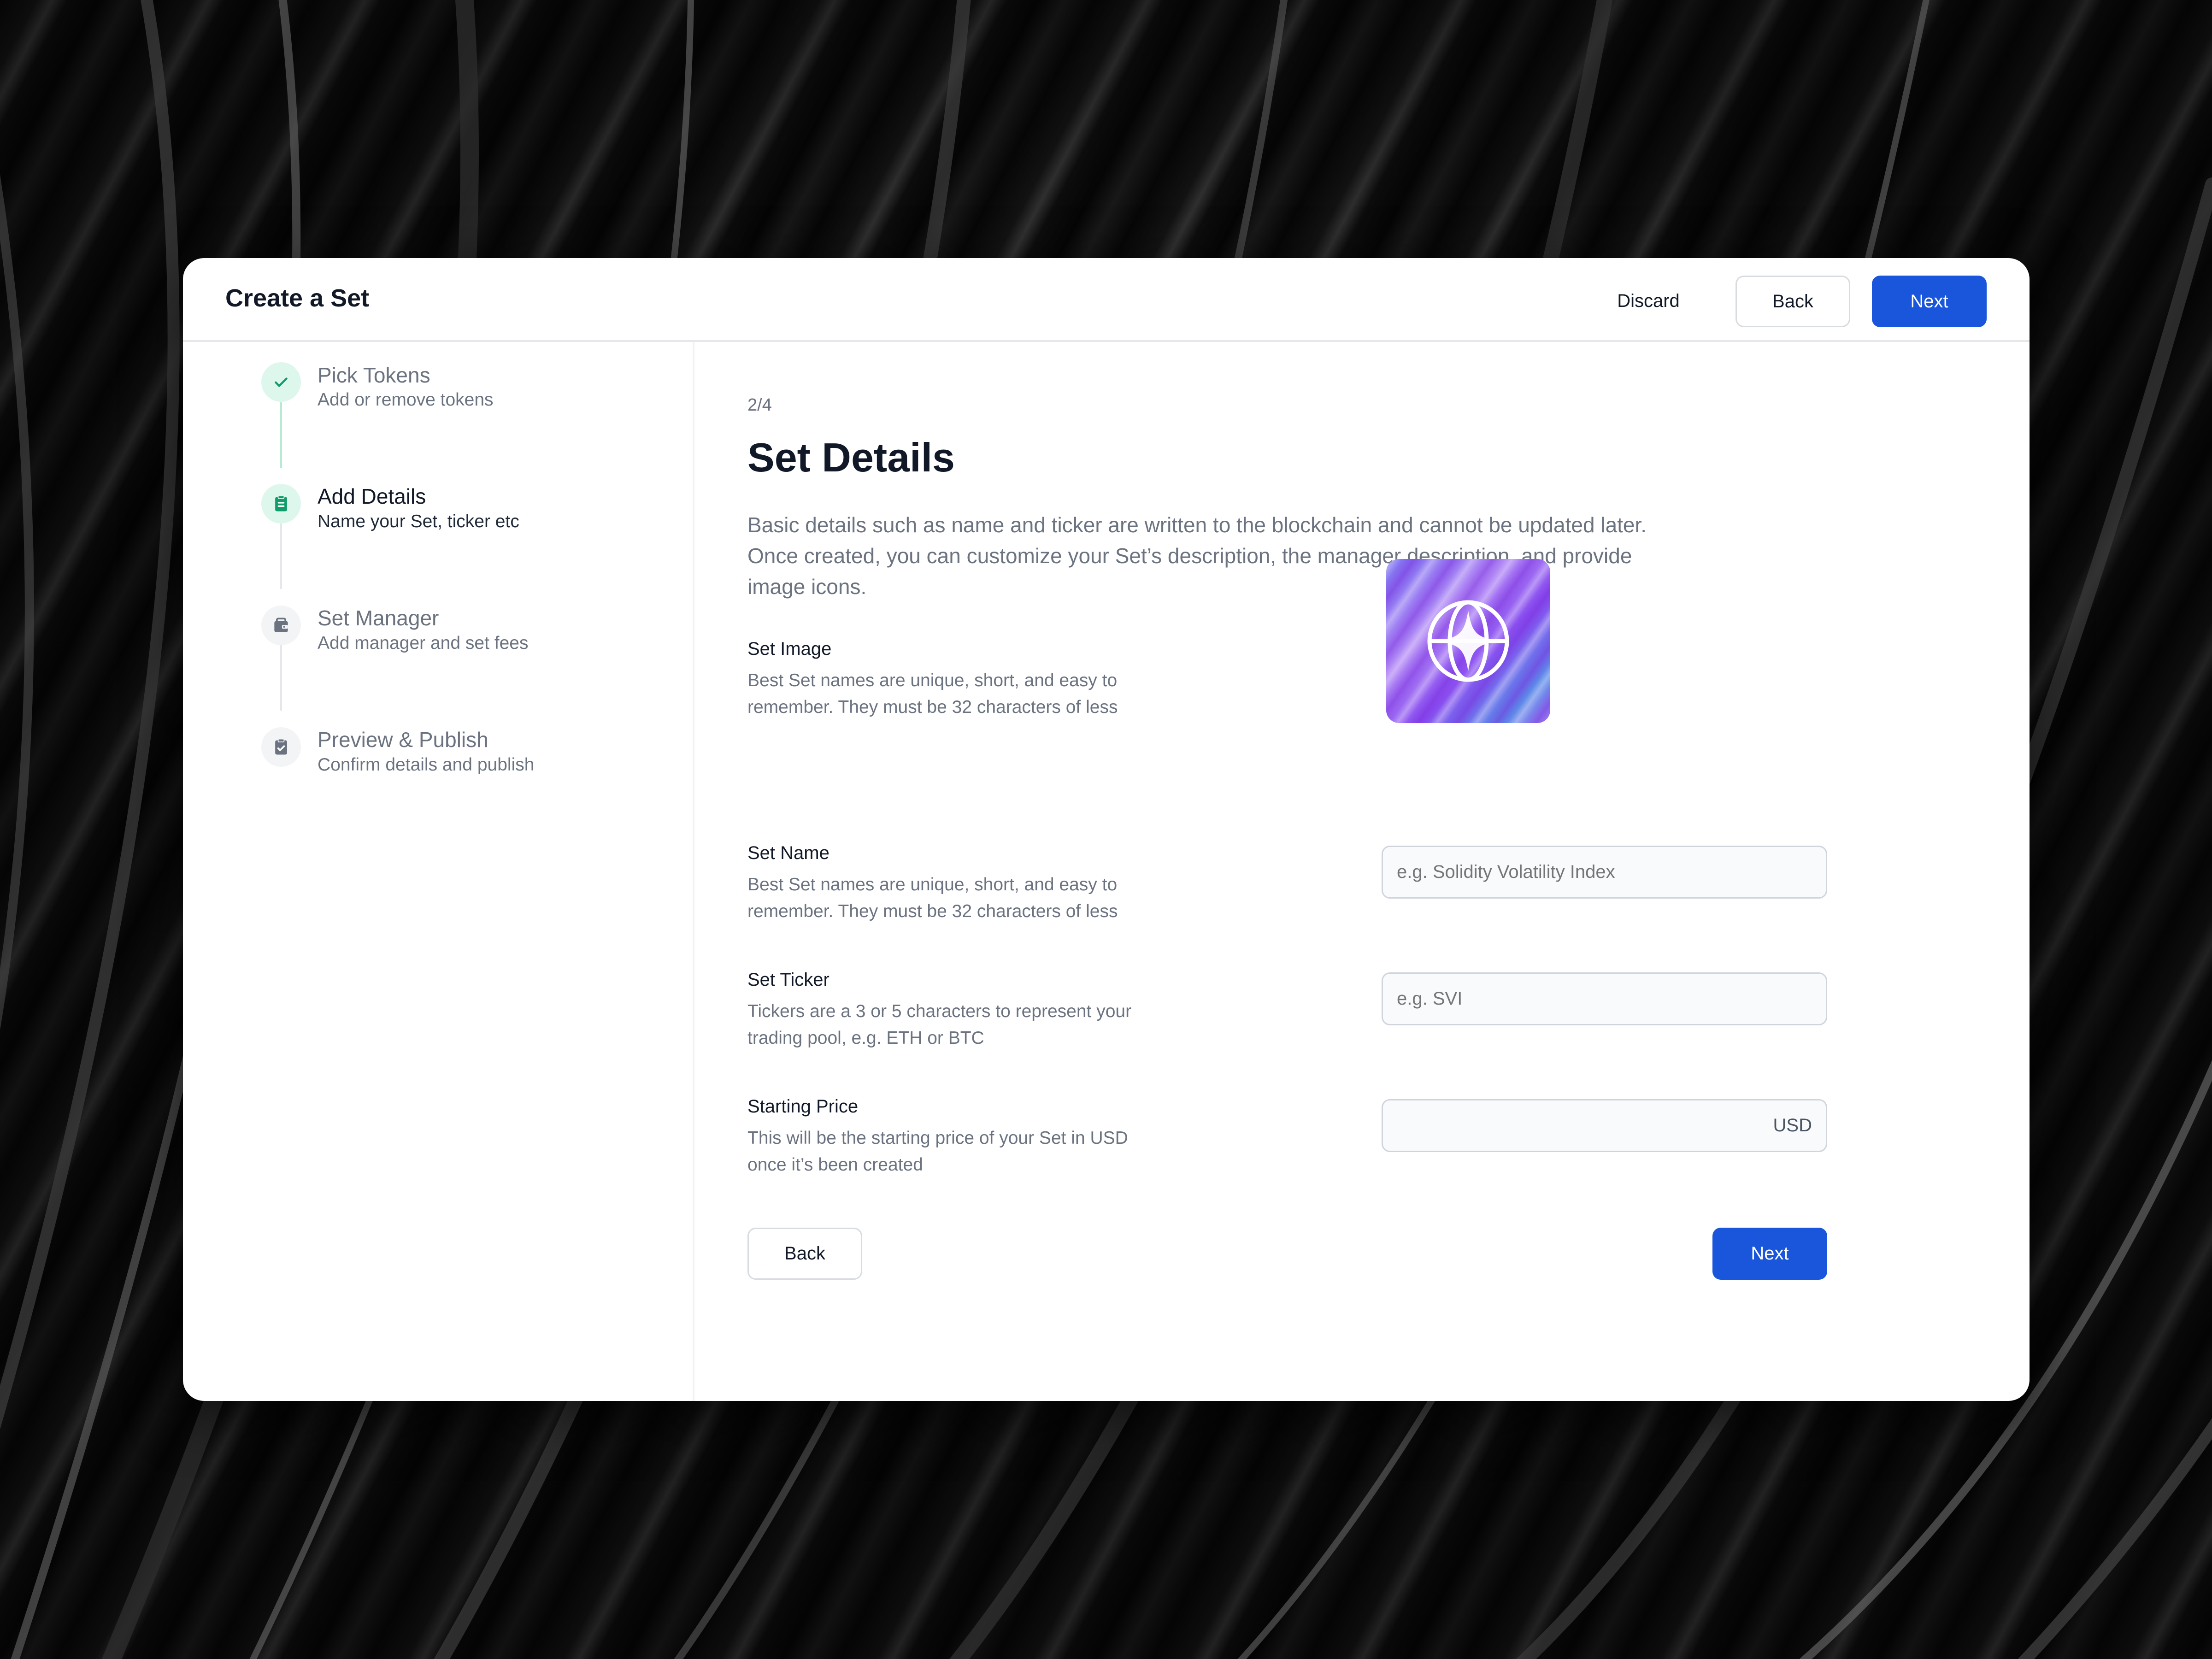 The image size is (2212, 1659). I want to click on step-counter: 2/4, so click(759, 405).